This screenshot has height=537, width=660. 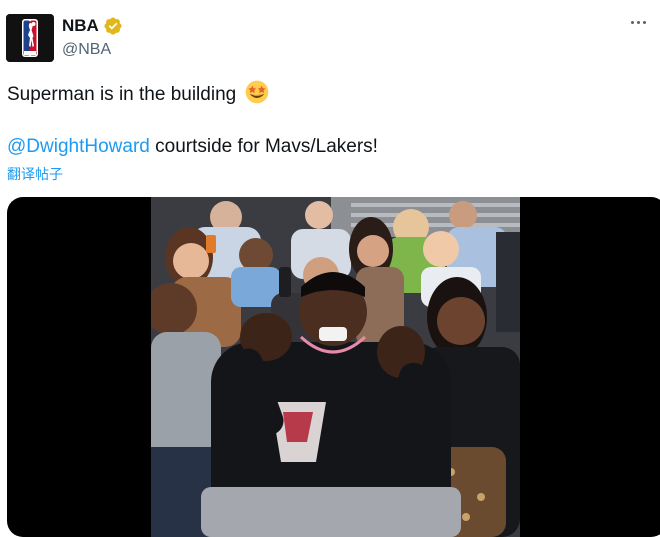 What do you see at coordinates (638, 22) in the screenshot?
I see `more-options-button` at bounding box center [638, 22].